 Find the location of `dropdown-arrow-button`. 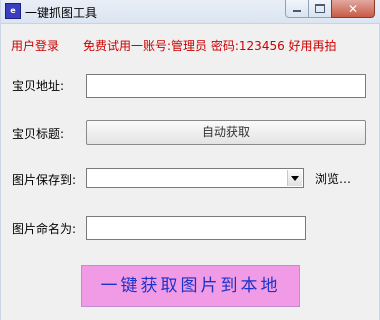

dropdown-arrow-button is located at coordinates (294, 178).